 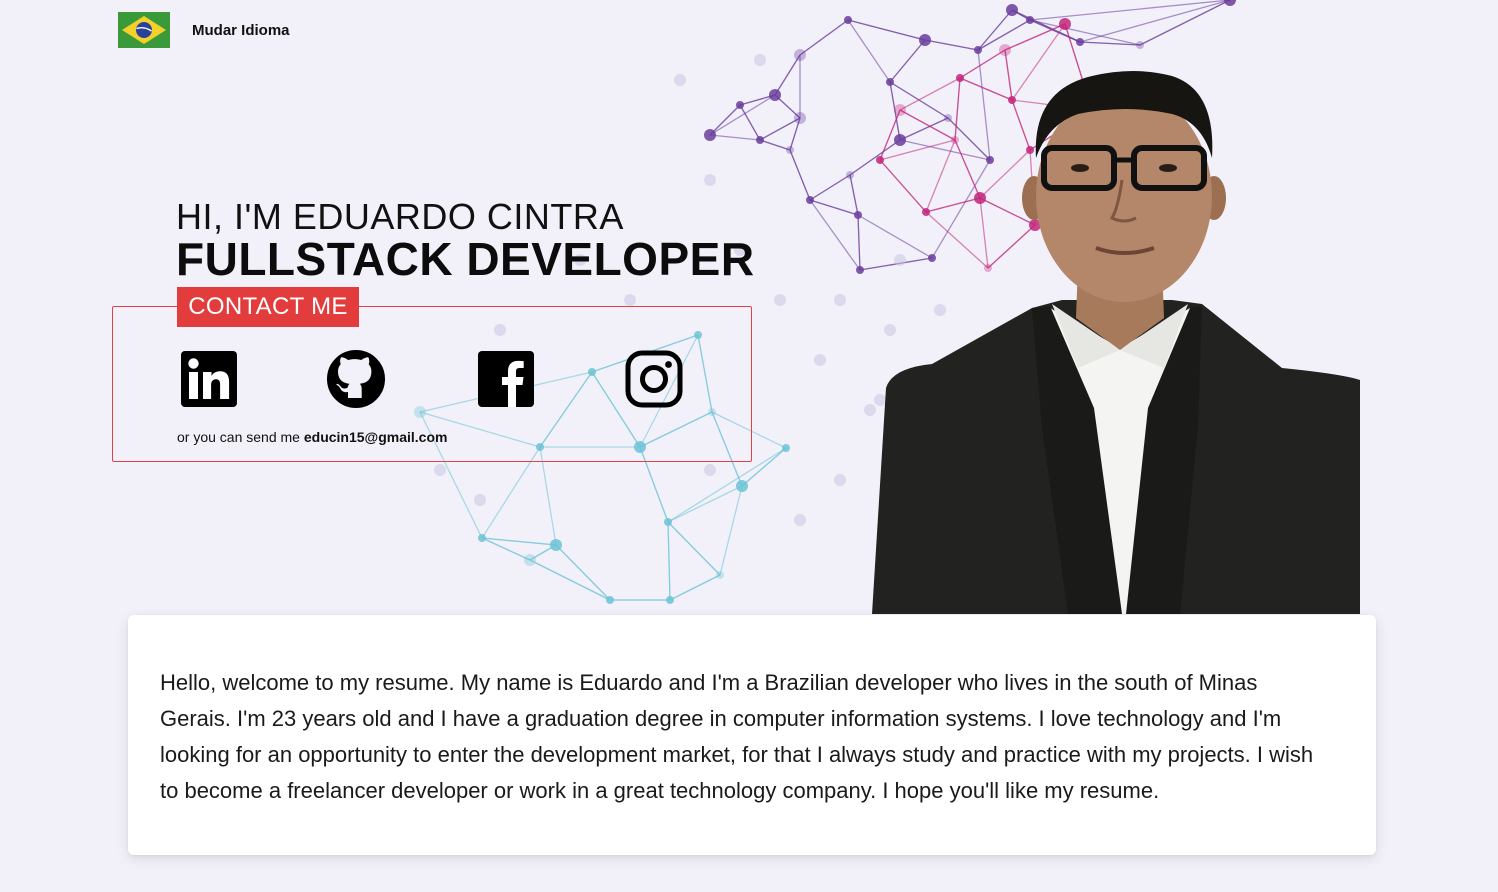 I want to click on facebook-link, so click(x=506, y=379).